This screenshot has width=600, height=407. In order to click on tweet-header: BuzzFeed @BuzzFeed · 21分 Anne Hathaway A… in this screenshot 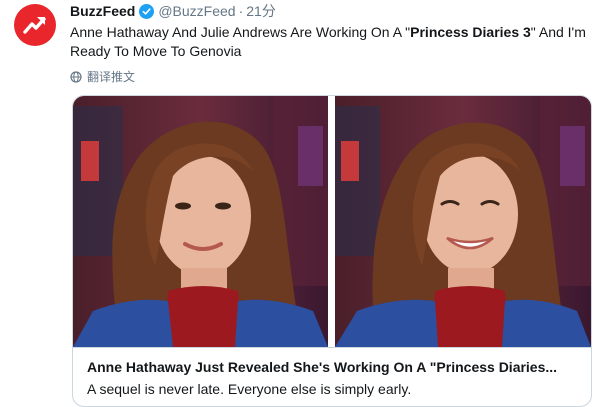, I will do `click(332, 31)`.